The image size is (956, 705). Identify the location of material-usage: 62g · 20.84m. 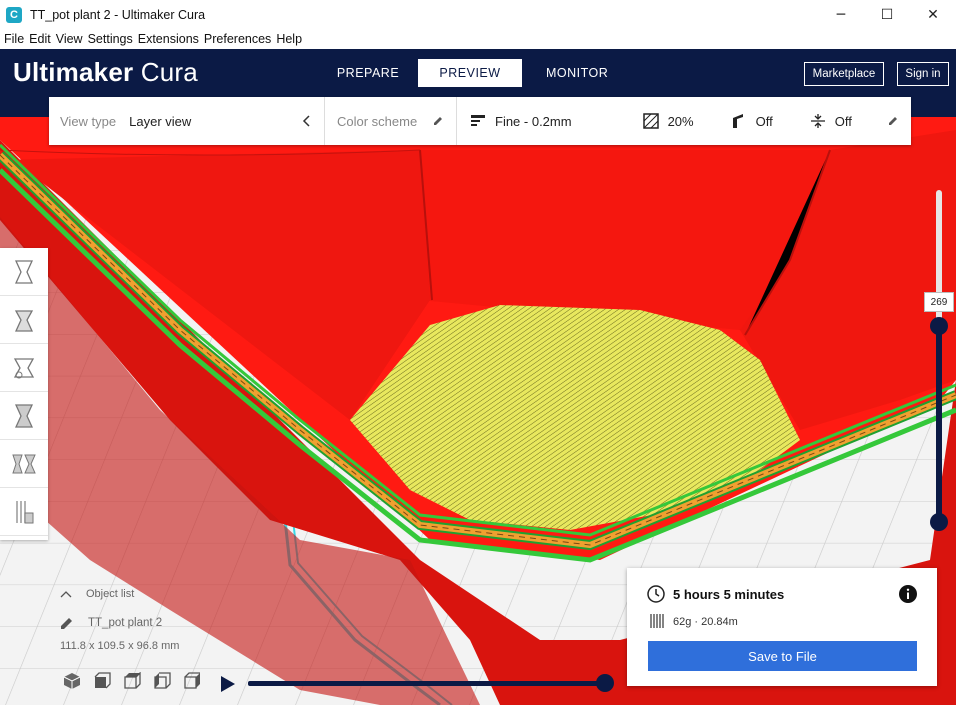
(705, 622).